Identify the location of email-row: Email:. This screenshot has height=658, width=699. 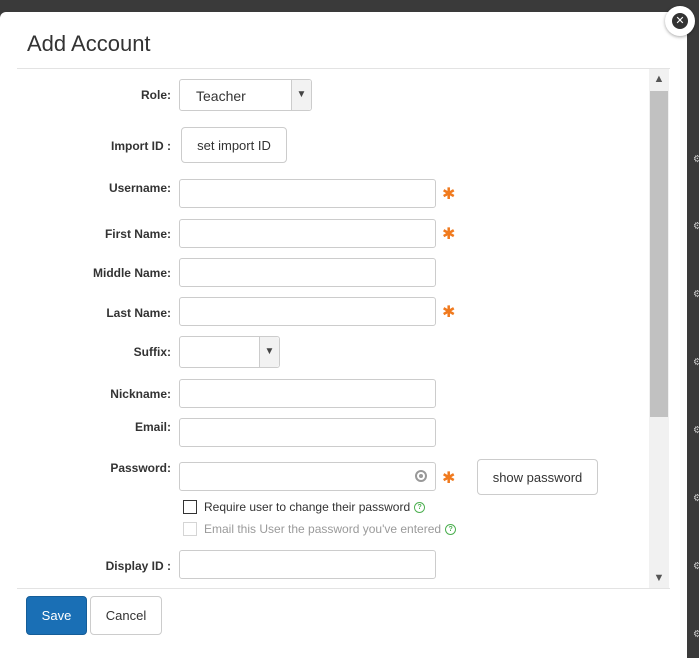
(327, 432).